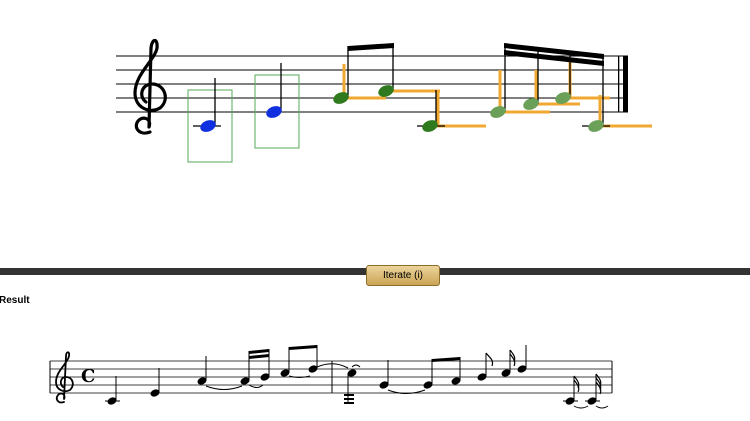 This screenshot has height=421, width=750. What do you see at coordinates (476, 54) in the screenshot?
I see `beams` at bounding box center [476, 54].